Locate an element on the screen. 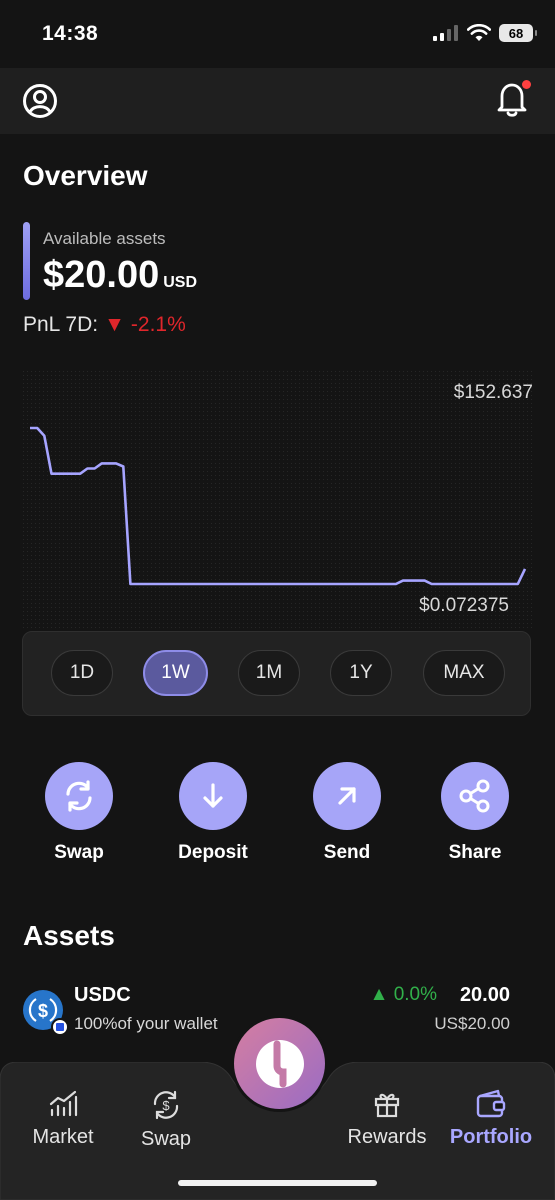 The width and height of the screenshot is (555, 1200). send-action-circle is located at coordinates (347, 796).